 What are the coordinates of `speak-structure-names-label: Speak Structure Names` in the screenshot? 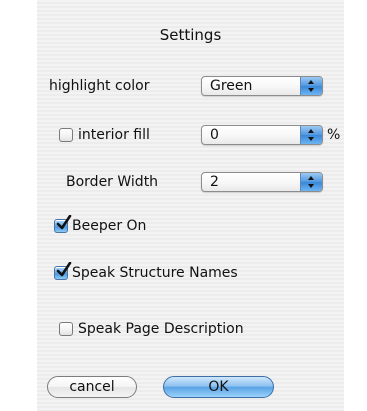 It's located at (155, 273).